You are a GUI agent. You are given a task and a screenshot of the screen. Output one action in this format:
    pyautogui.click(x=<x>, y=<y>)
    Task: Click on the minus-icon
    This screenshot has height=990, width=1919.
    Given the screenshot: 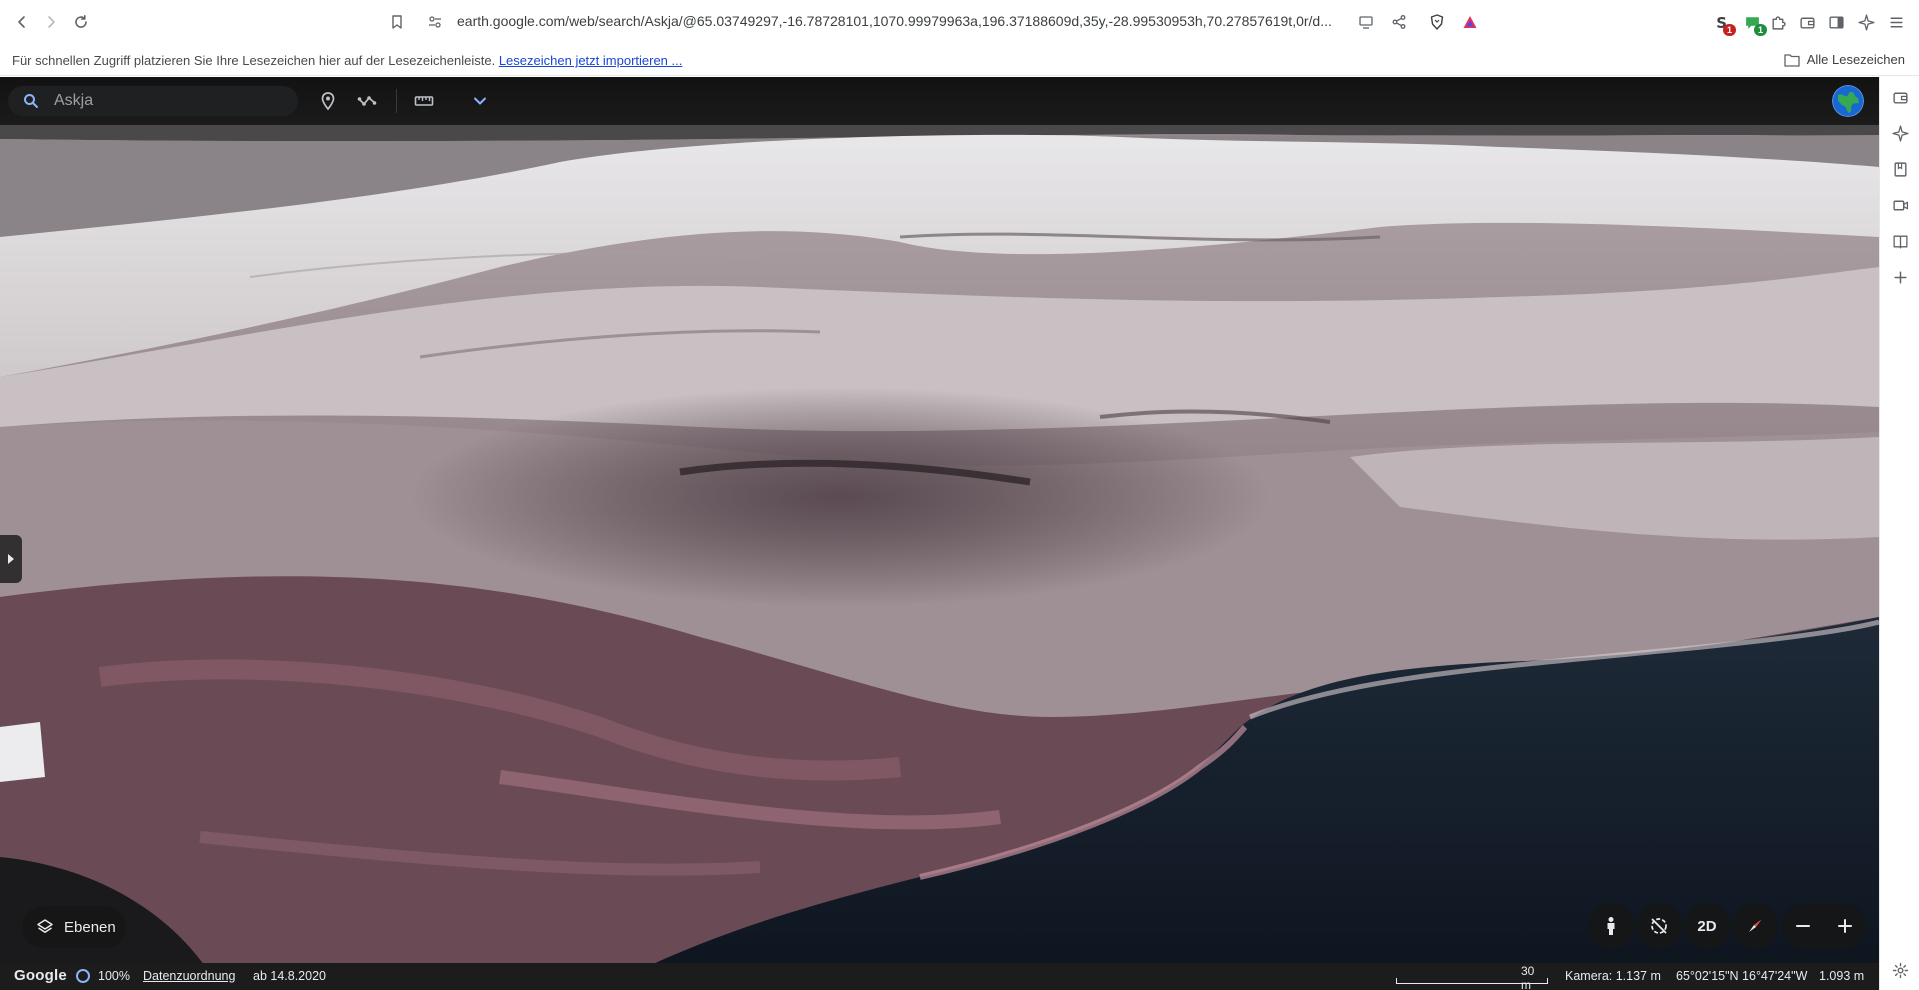 What is the action you would take?
    pyautogui.click(x=1803, y=926)
    